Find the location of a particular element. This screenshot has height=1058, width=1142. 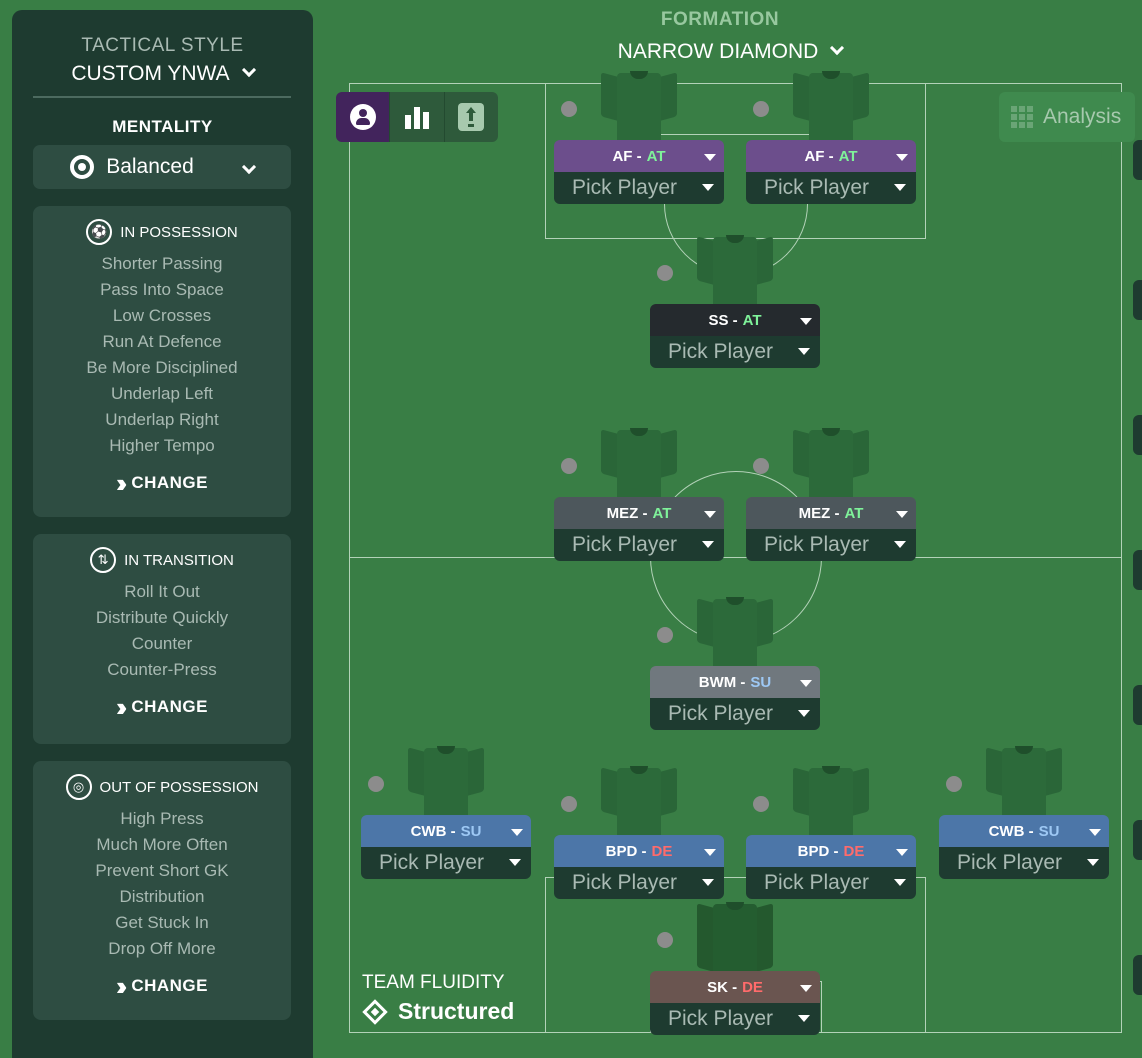

in-transition-header: ⇅ IN TRANSITION is located at coordinates (162, 560).